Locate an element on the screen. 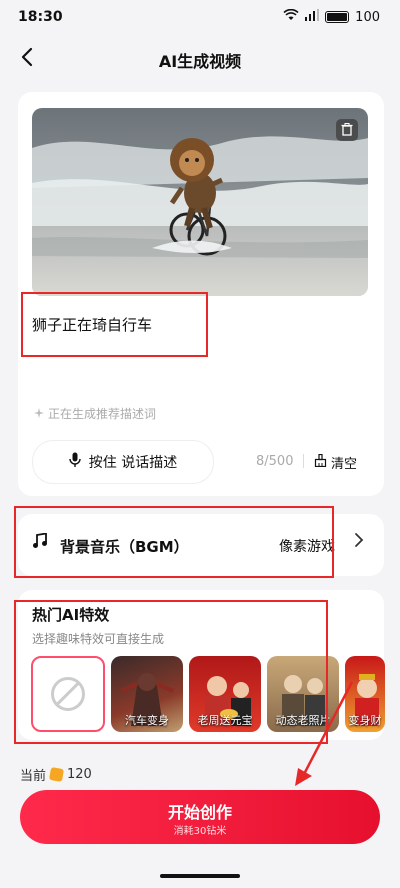 This screenshot has height=888, width=400. clear-button: 清空 is located at coordinates (335, 462).